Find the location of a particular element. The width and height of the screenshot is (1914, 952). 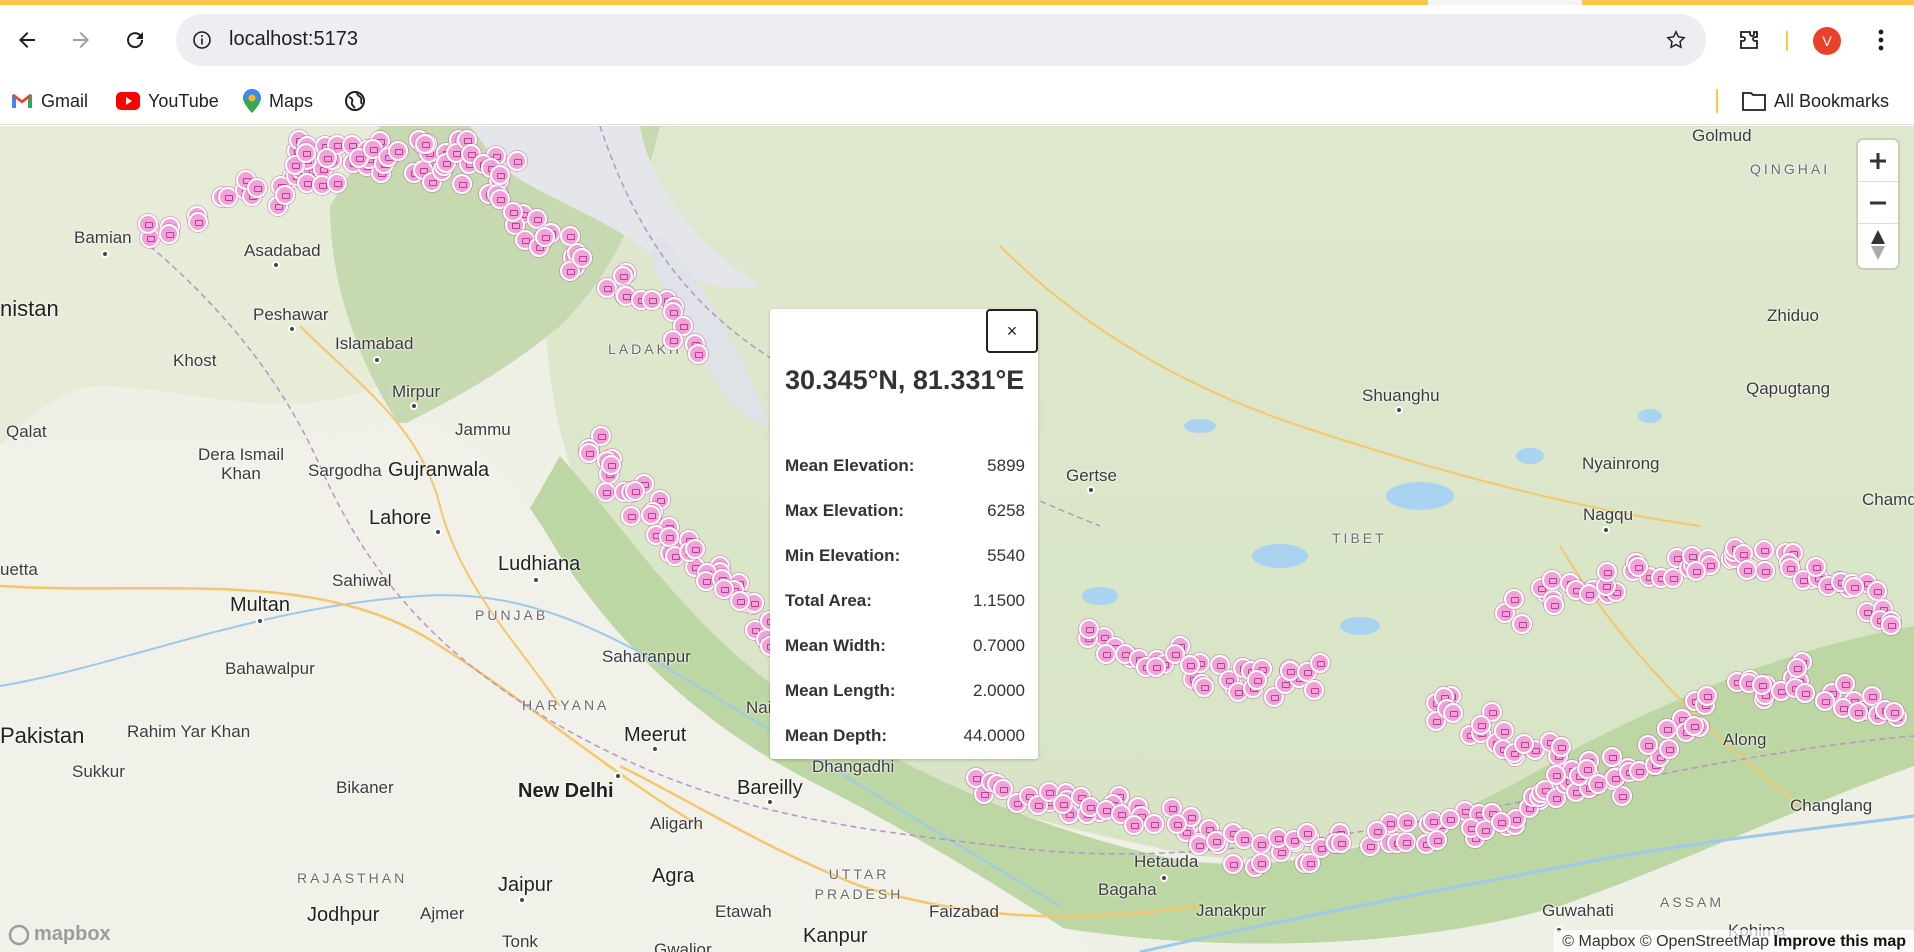

bookmark-gmail: Gmail is located at coordinates (49, 101).